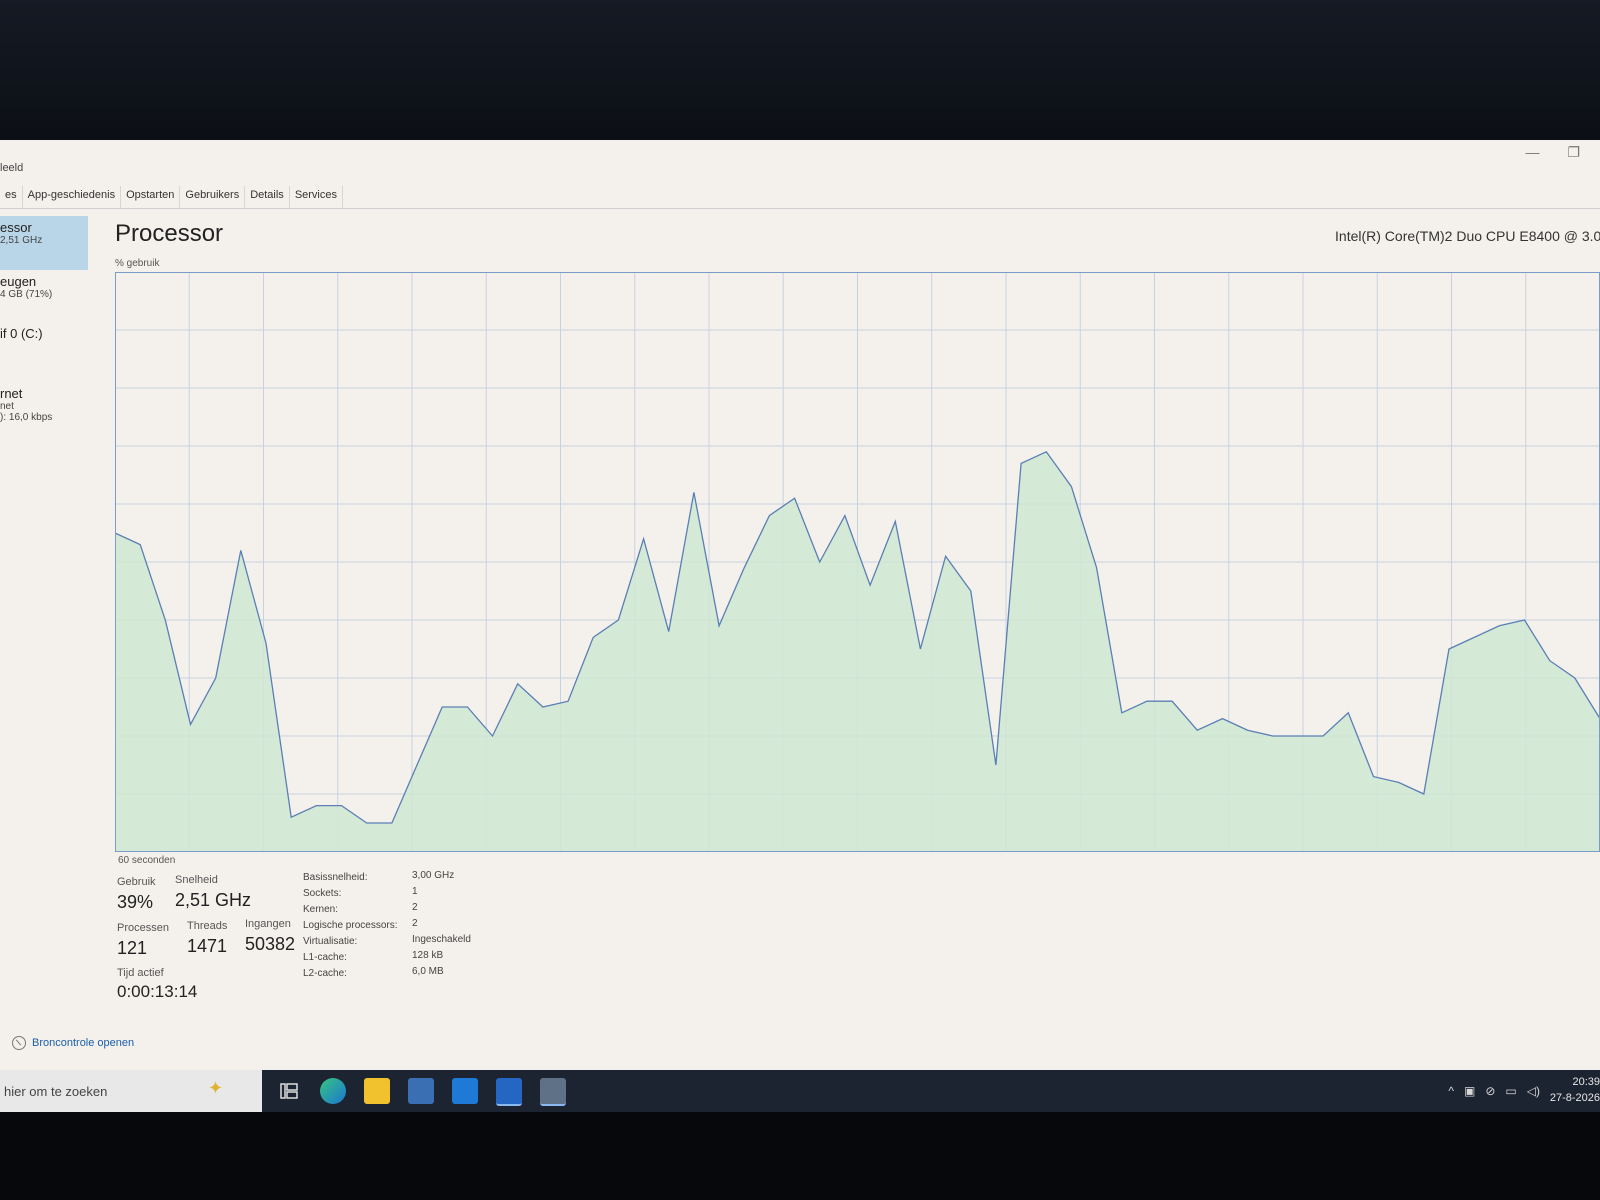 This screenshot has height=1200, width=1600. I want to click on usage-value: 39%, so click(135, 902).